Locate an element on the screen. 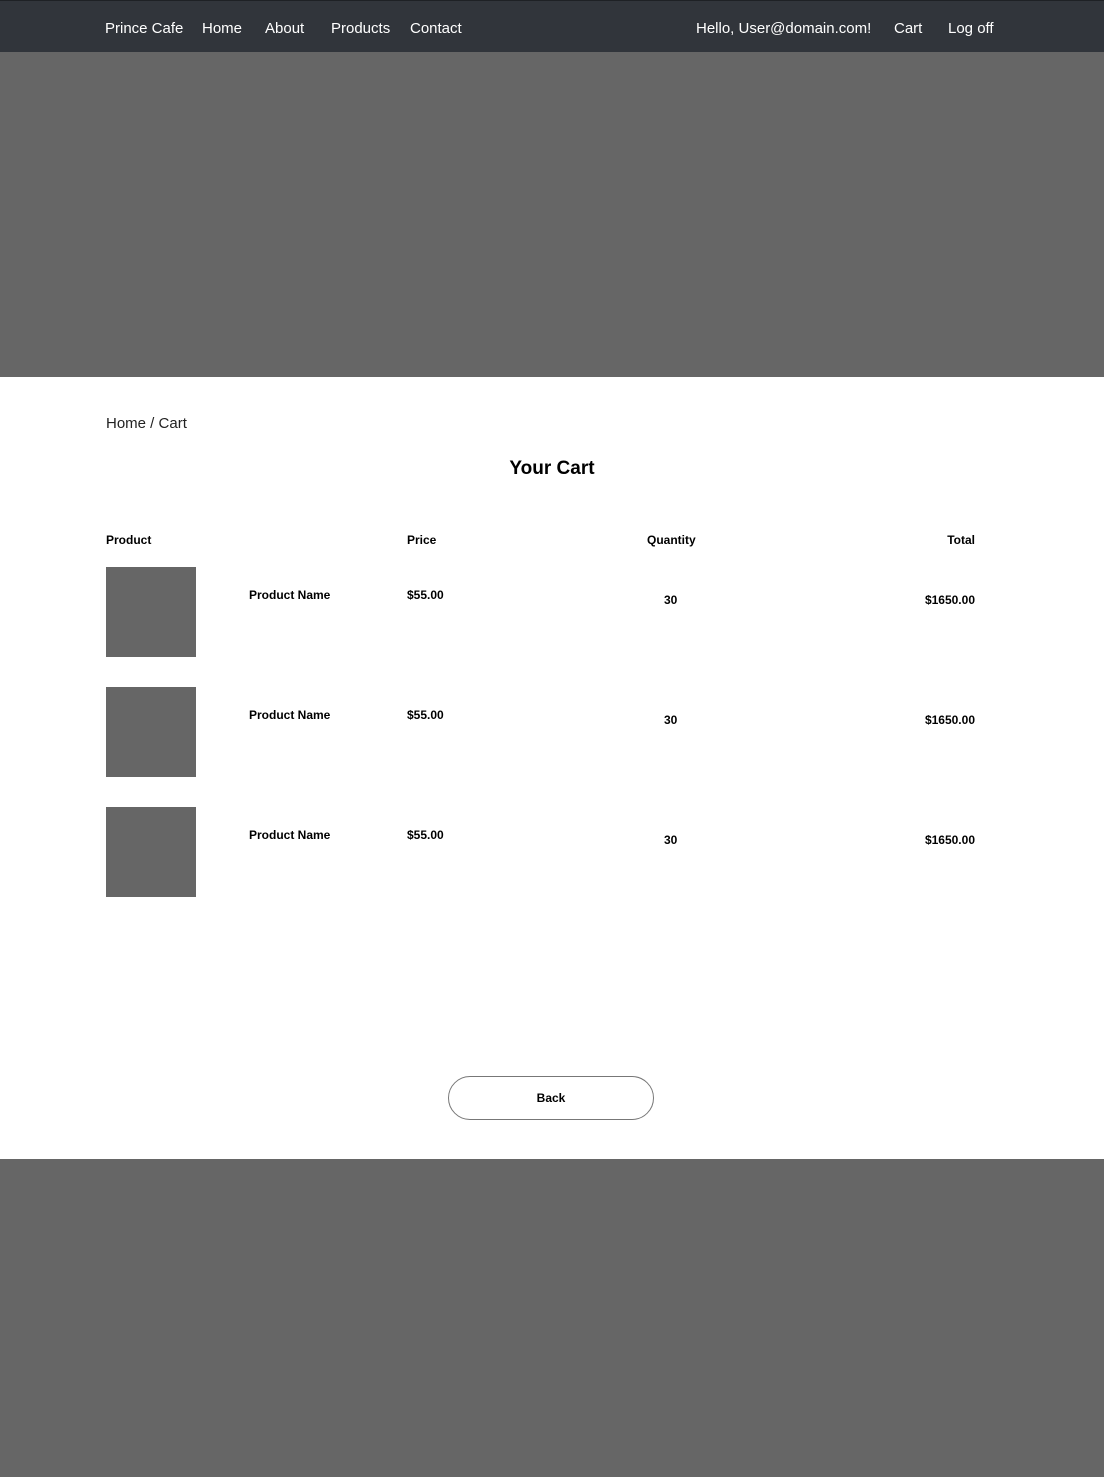 This screenshot has width=1104, height=1477. nav-link-contact: Contact is located at coordinates (436, 29).